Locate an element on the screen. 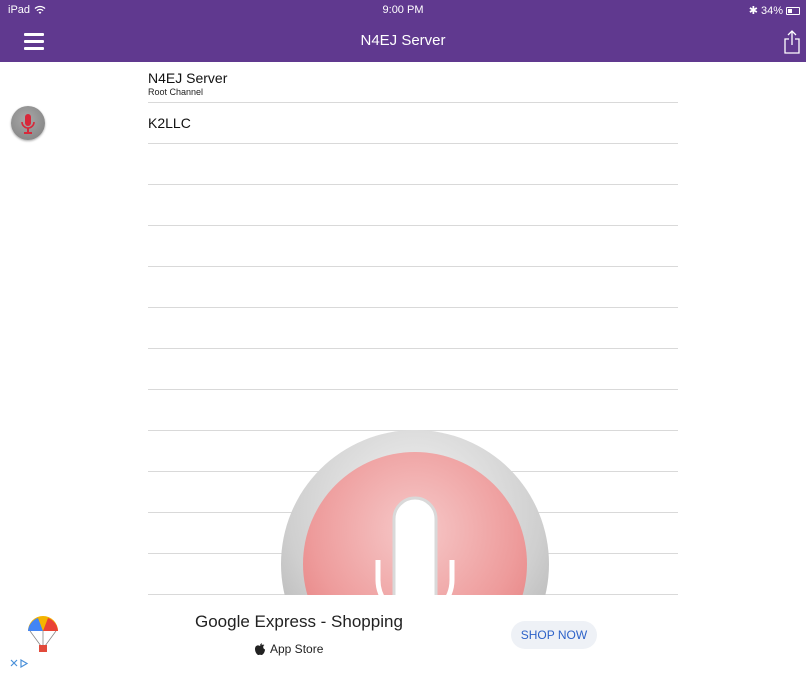 This screenshot has height=675, width=806. battery-percent: 34% is located at coordinates (771, 10).